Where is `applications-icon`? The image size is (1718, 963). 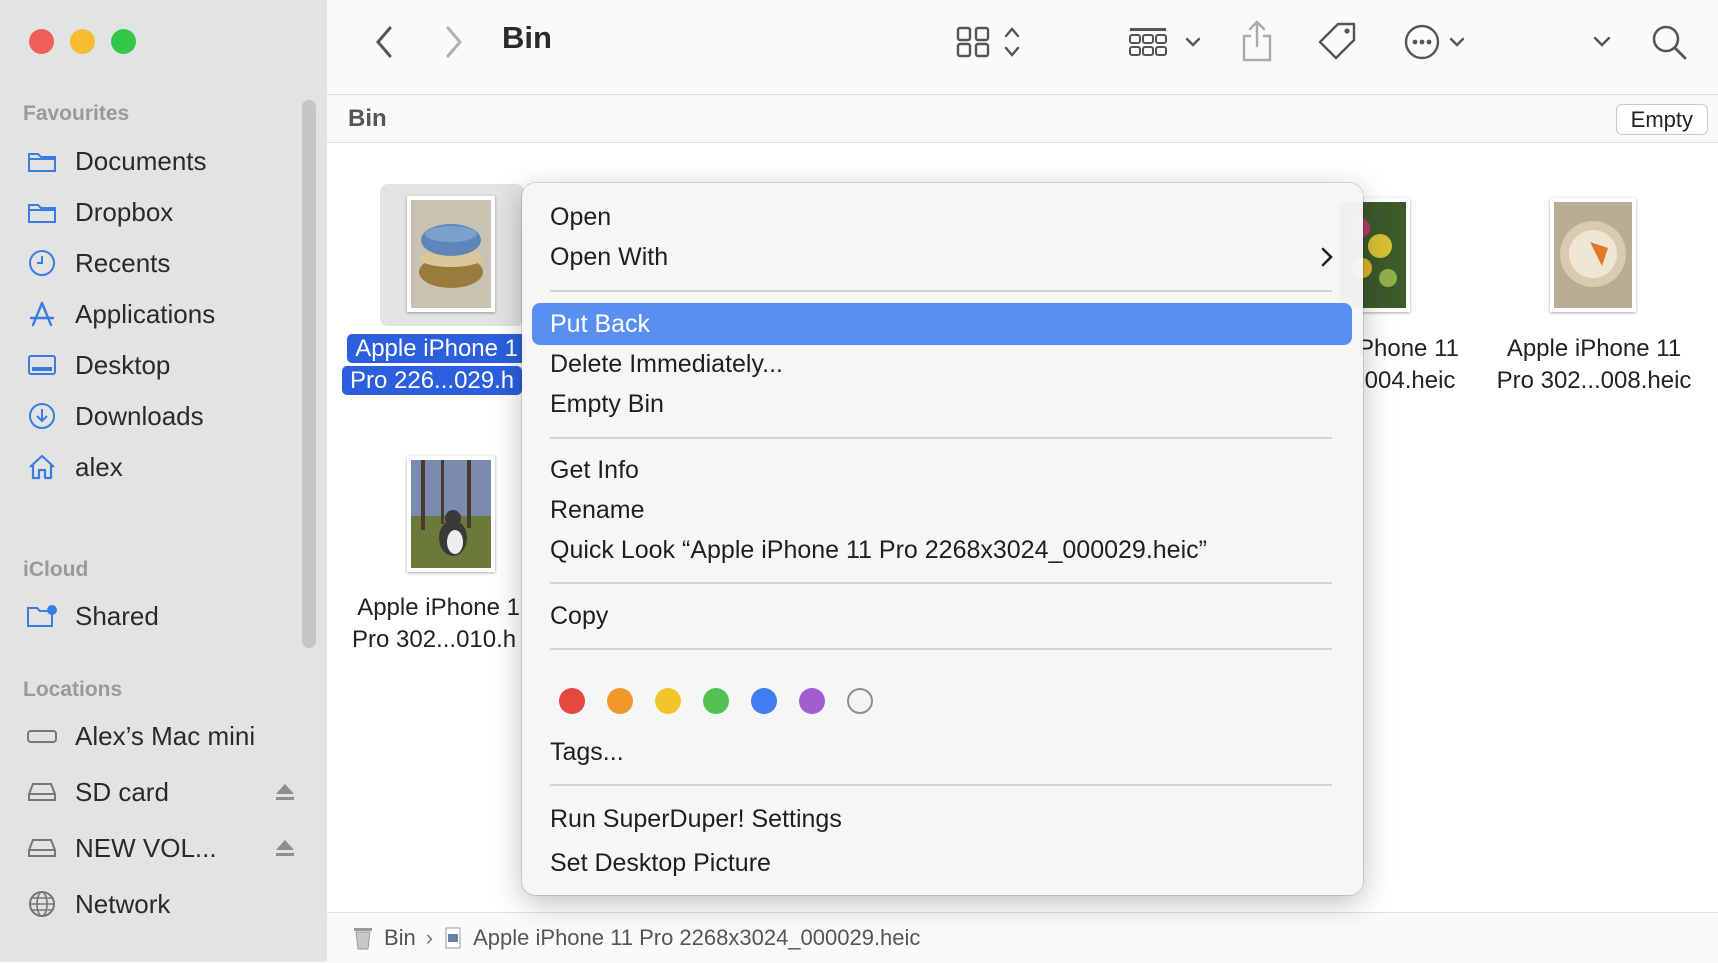 applications-icon is located at coordinates (42, 314).